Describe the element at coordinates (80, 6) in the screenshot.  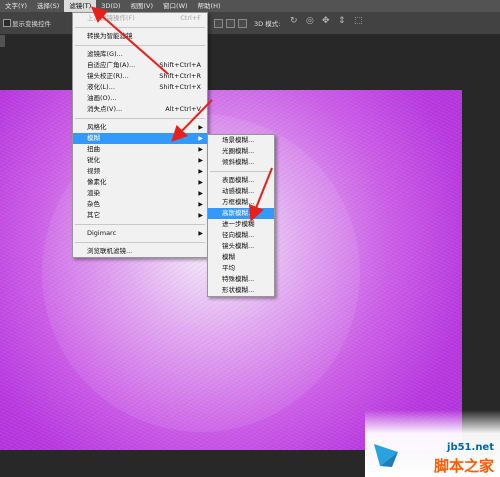
I see `menu-item: 滤镜(T)` at that location.